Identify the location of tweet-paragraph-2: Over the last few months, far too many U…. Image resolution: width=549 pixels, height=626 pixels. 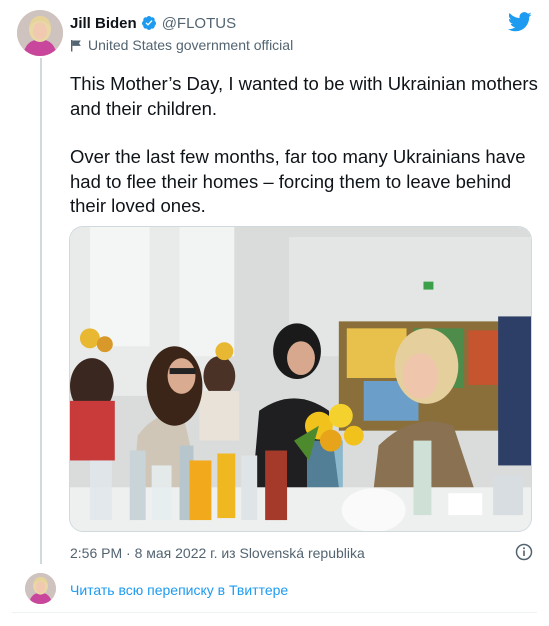
(298, 181).